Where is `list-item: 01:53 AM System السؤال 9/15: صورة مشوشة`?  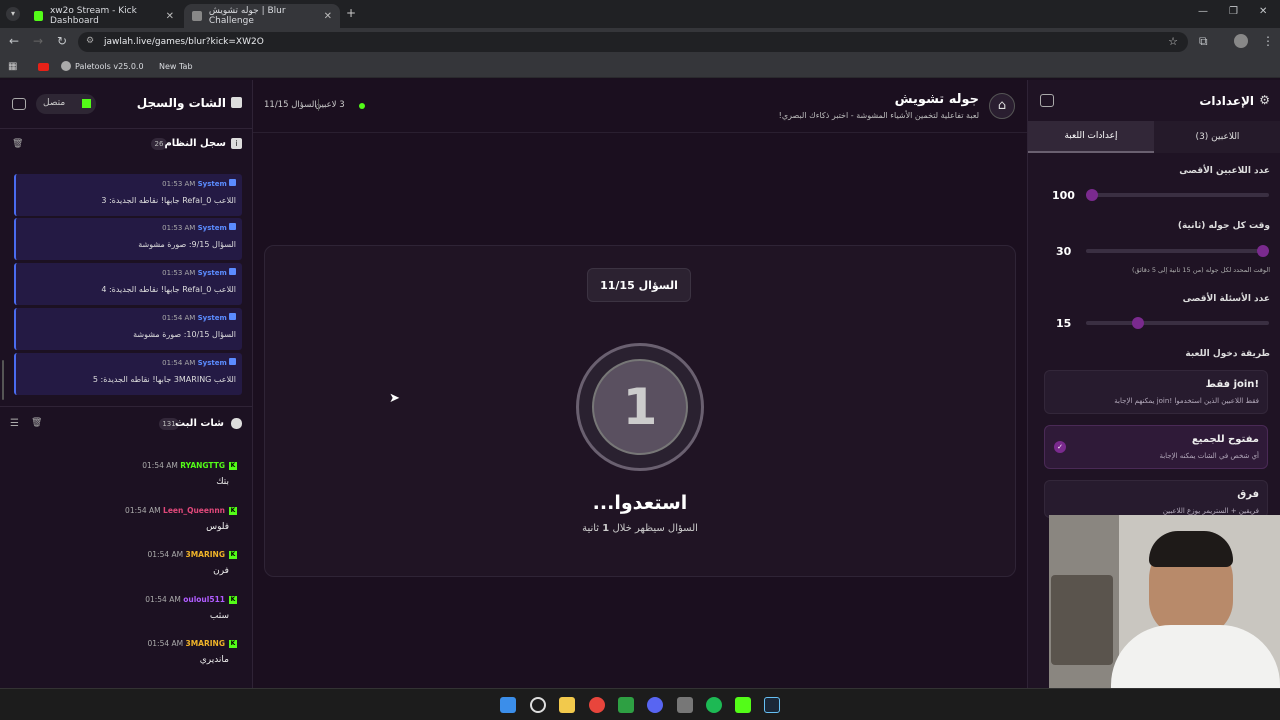 list-item: 01:53 AM System السؤال 9/15: صورة مشوشة is located at coordinates (128, 239).